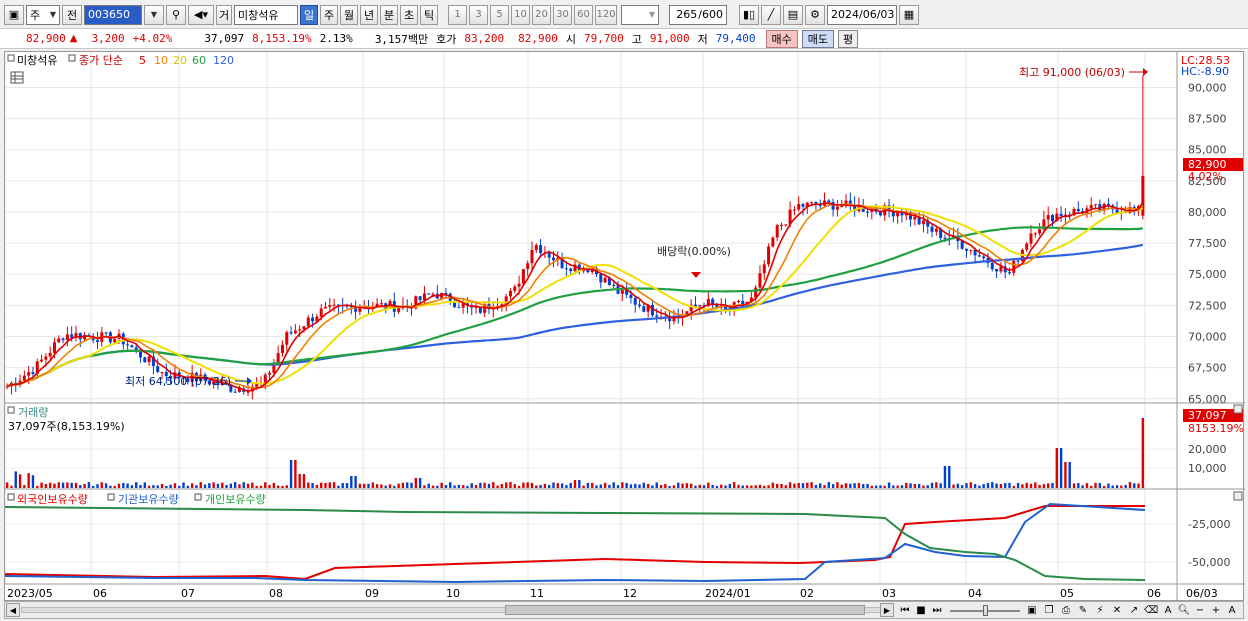 This screenshot has height=621, width=1248. Describe the element at coordinates (224, 38) in the screenshot. I see `volume-value: 37,097` at that location.